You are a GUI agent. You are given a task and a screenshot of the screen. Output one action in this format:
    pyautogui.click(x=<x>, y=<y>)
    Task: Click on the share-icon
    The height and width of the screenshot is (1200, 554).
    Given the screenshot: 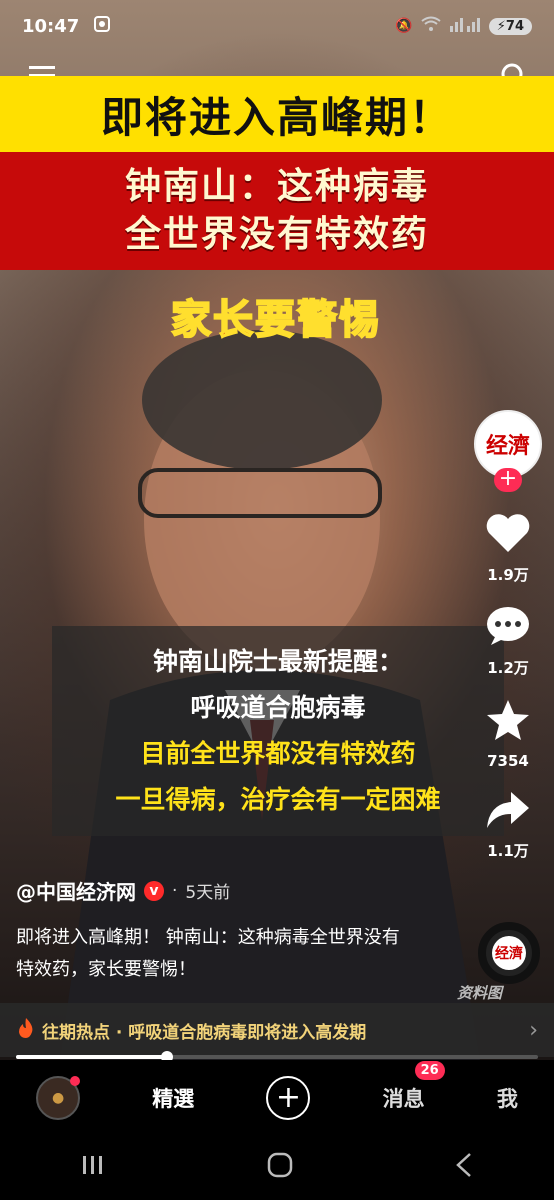 What is the action you would take?
    pyautogui.click(x=508, y=812)
    